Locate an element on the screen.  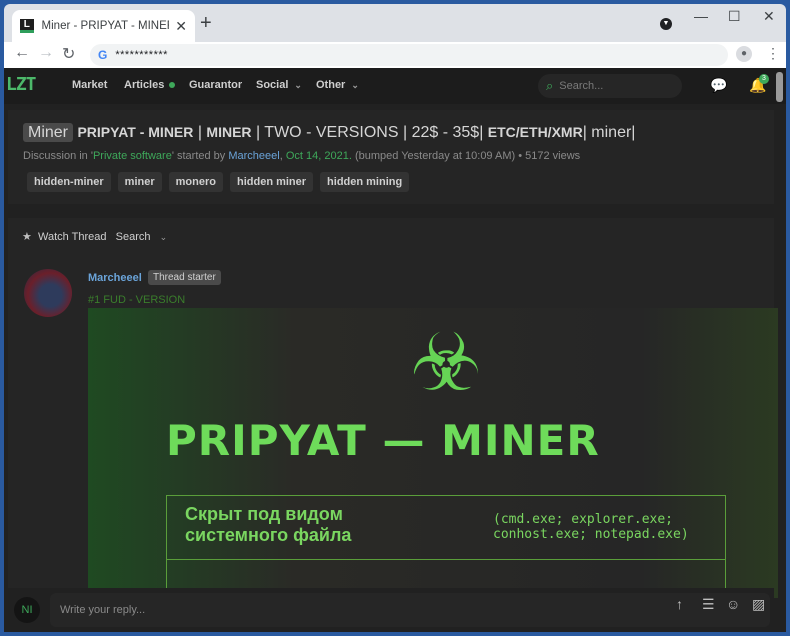
biohazard-icon: ☣ is located at coordinates (446, 362).